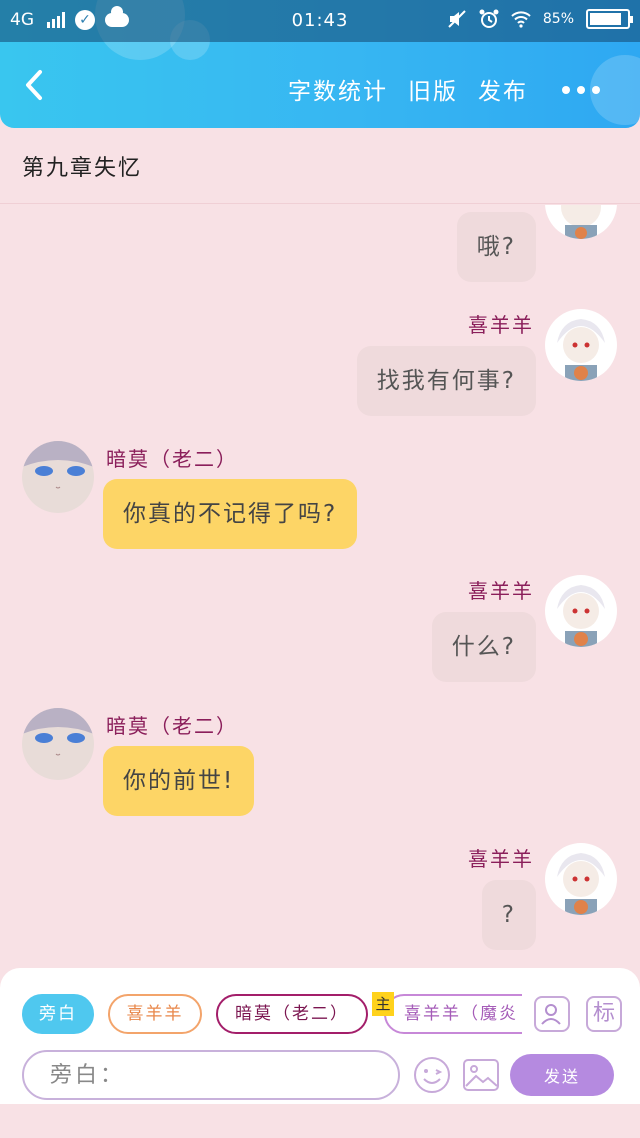  I want to click on mute-icon, so click(457, 19).